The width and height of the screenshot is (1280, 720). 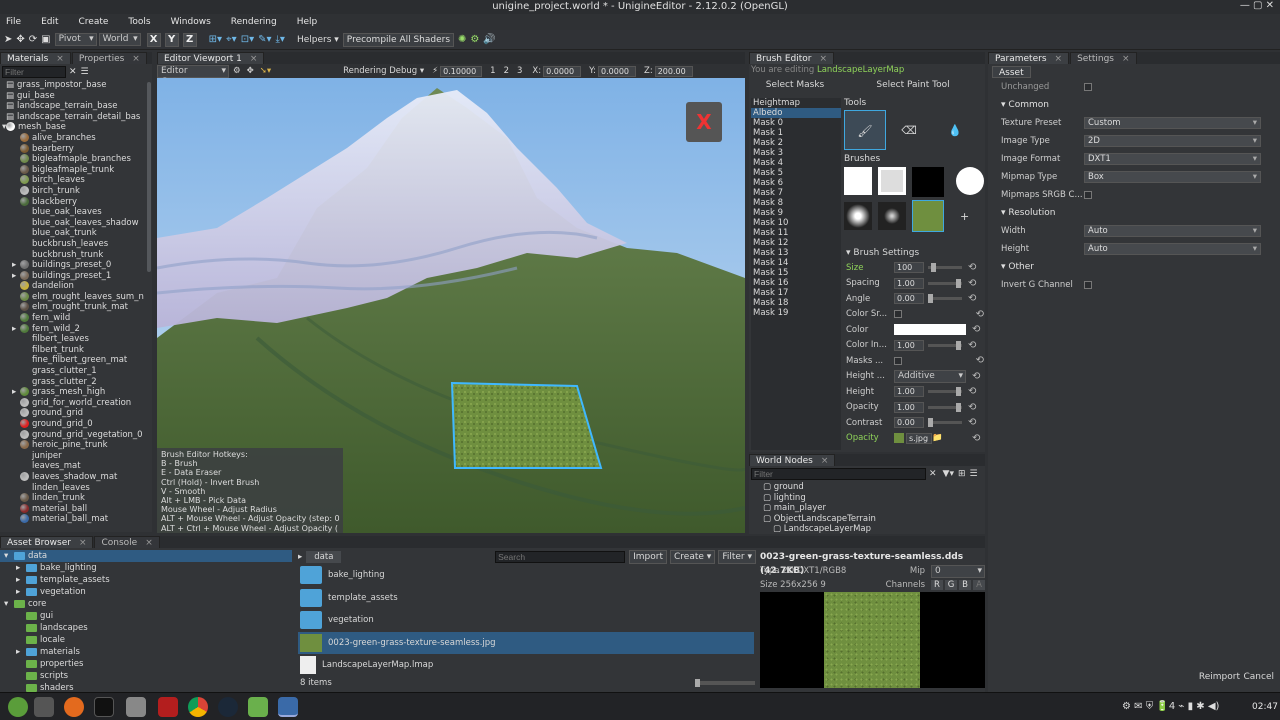 I want to click on menu-help: Help, so click(x=307, y=22).